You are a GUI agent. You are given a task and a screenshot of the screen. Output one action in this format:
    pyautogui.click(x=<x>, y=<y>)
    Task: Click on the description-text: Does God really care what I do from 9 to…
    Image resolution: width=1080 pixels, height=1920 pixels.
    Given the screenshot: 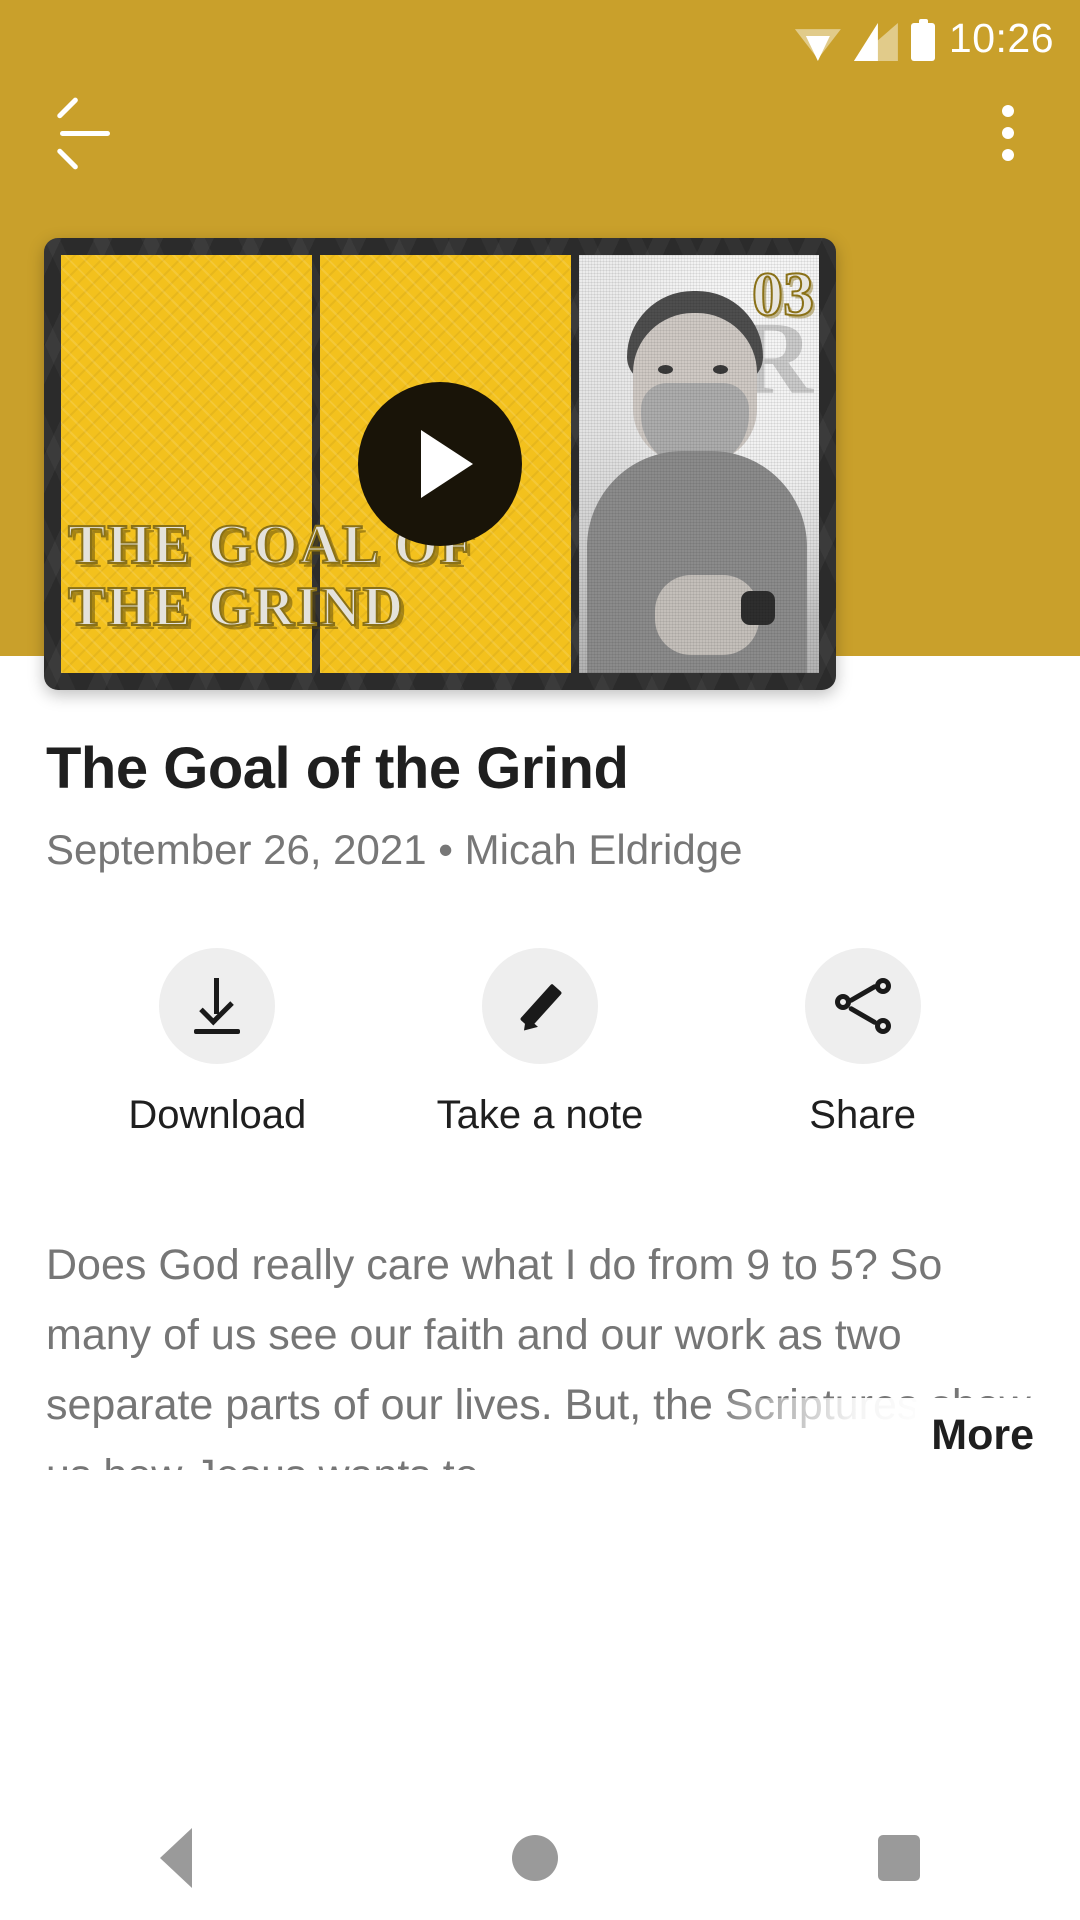 What is the action you would take?
    pyautogui.click(x=538, y=1355)
    